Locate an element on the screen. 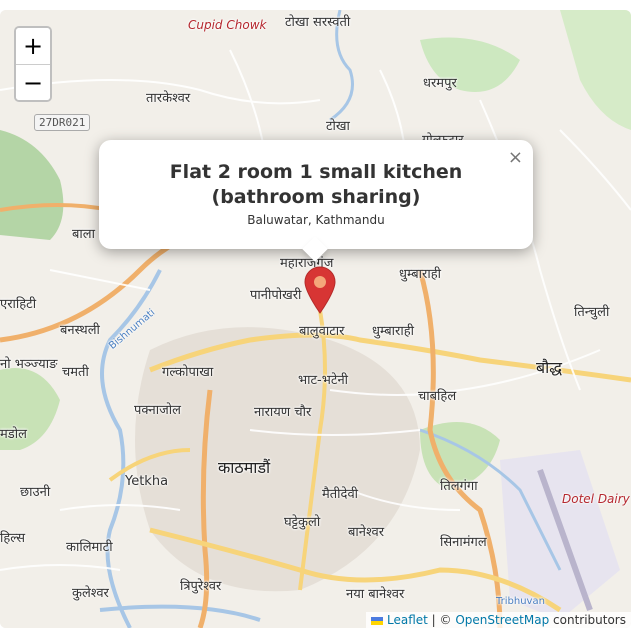 Image resolution: width=631 pixels, height=628 pixels. map-label: त्रिपुरेश्वर is located at coordinates (201, 586).